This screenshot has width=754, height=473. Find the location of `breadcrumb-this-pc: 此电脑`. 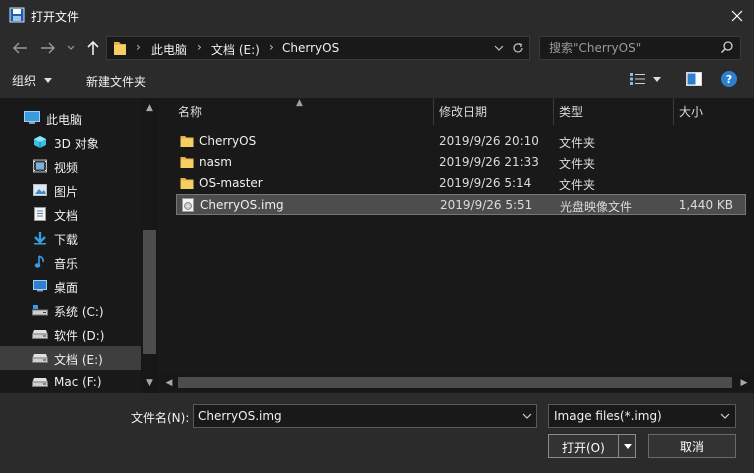

breadcrumb-this-pc: 此电脑 is located at coordinates (169, 49).